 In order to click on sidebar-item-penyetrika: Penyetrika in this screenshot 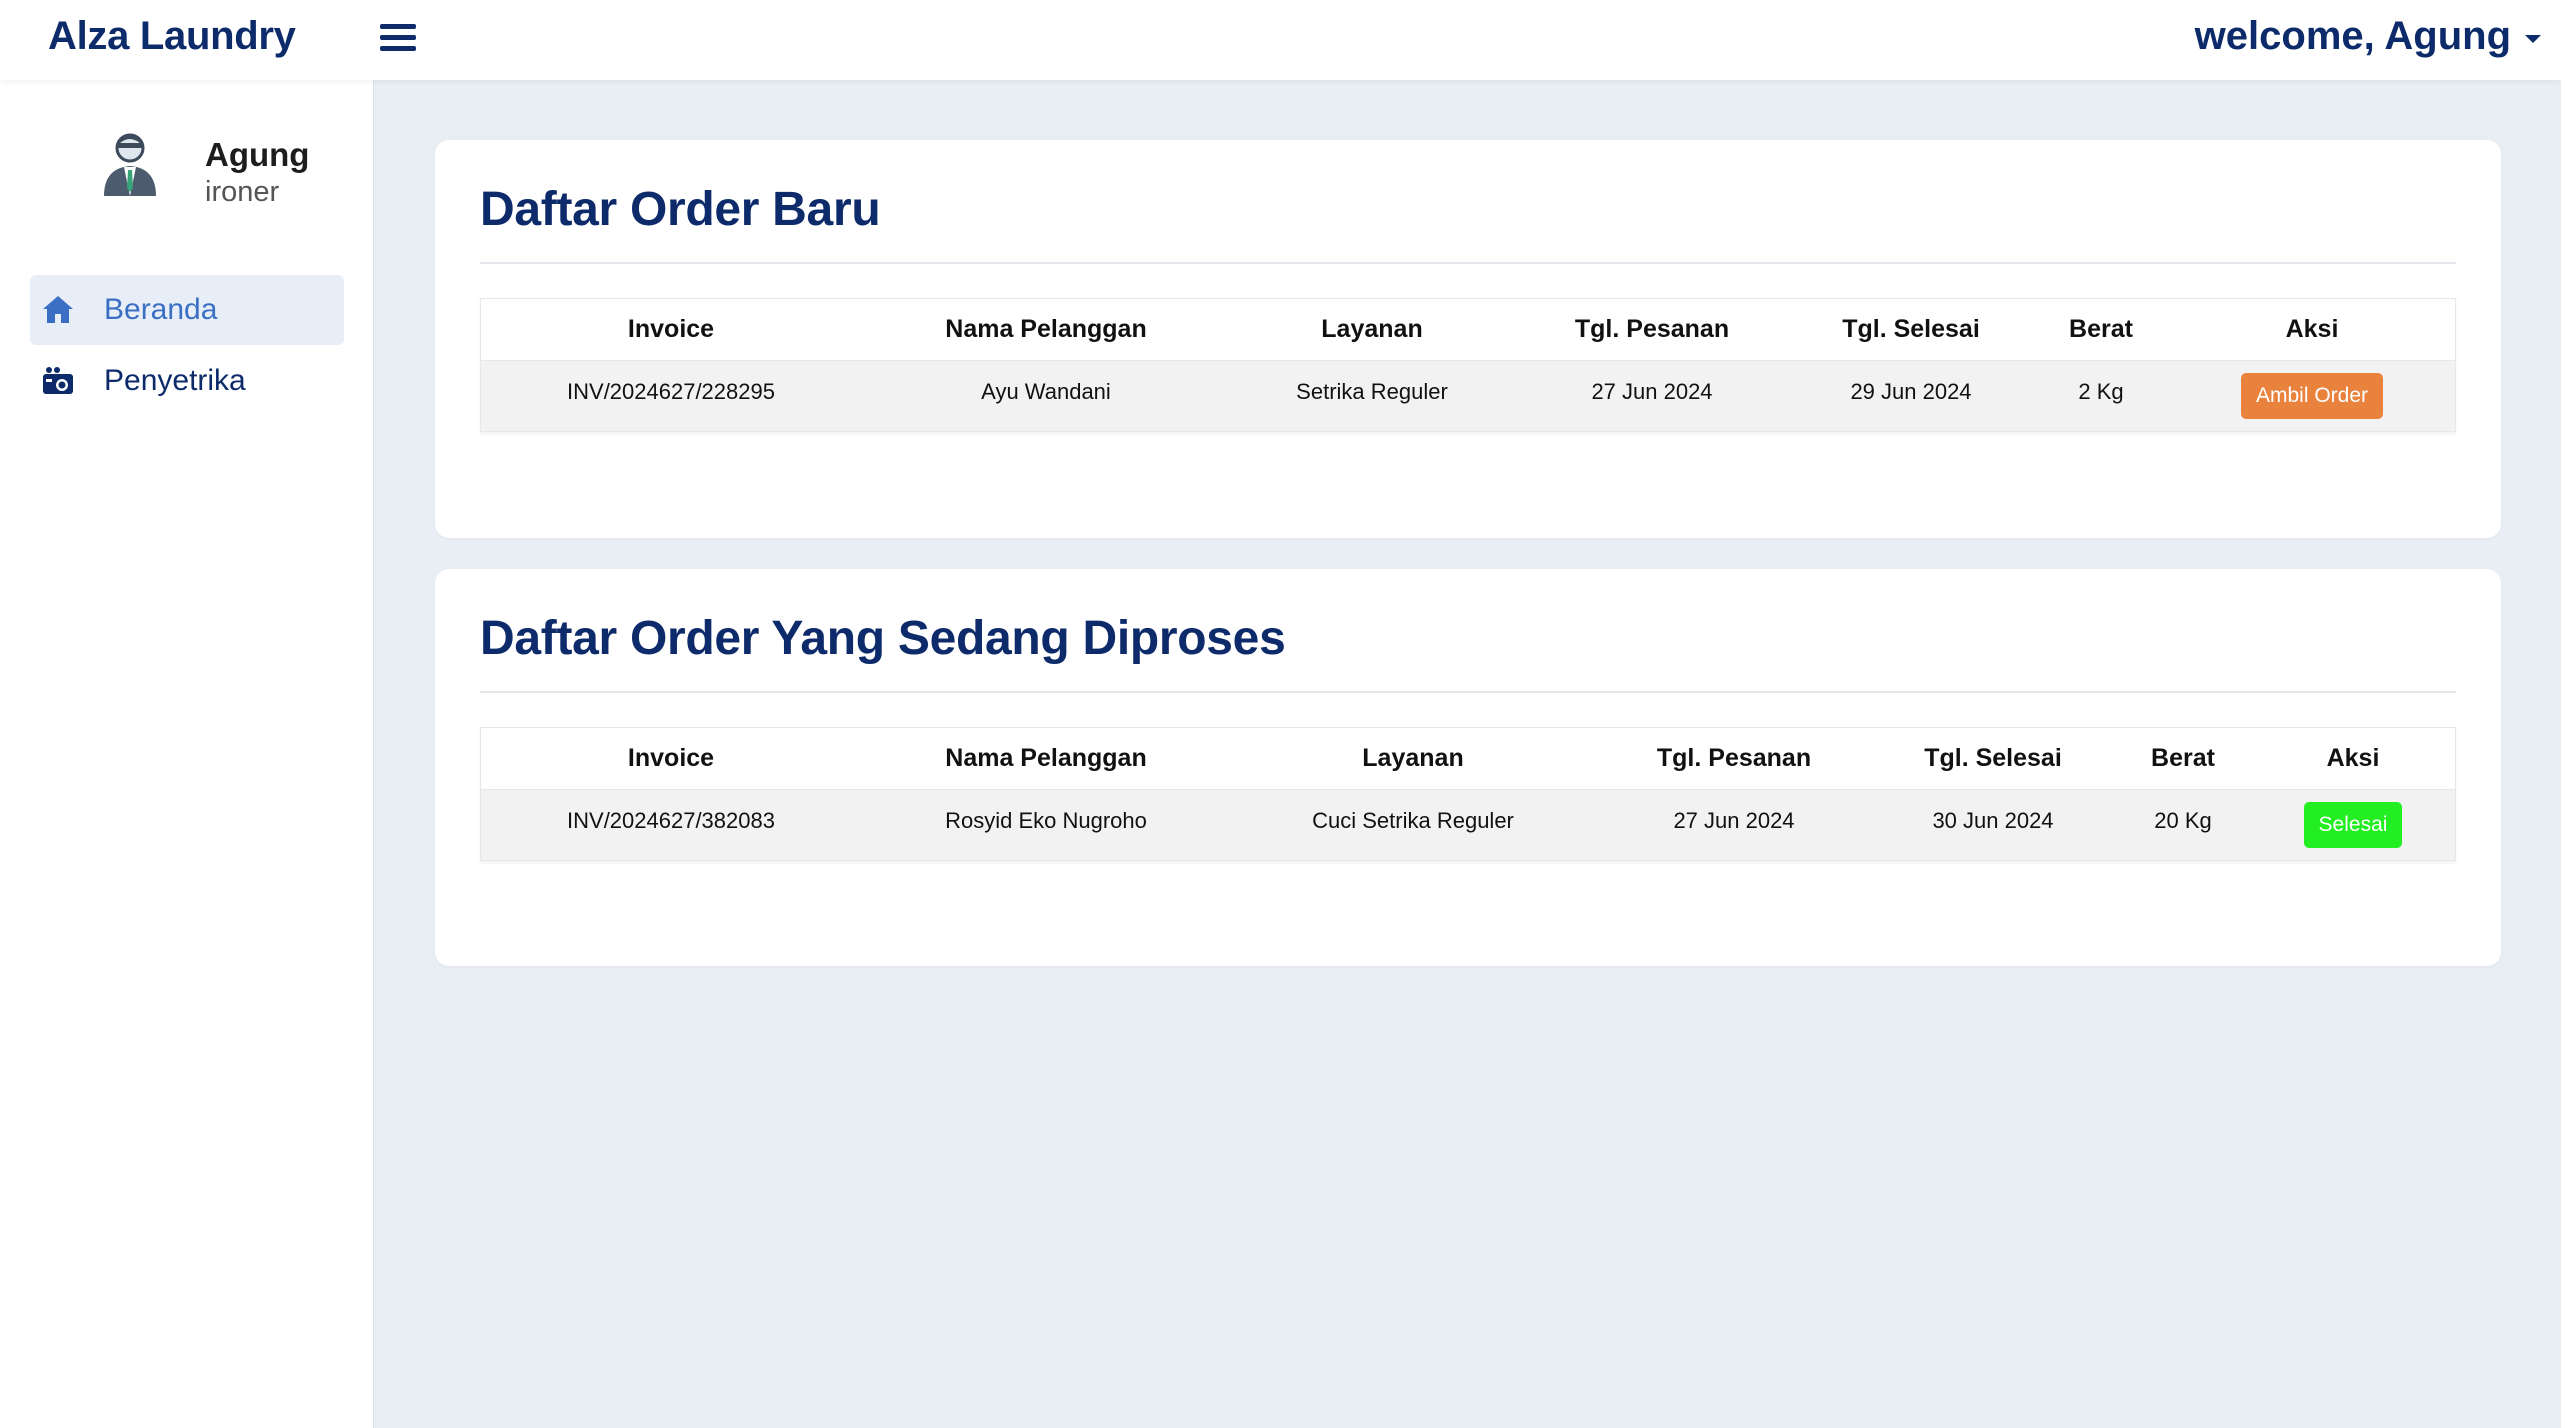, I will do `click(187, 381)`.